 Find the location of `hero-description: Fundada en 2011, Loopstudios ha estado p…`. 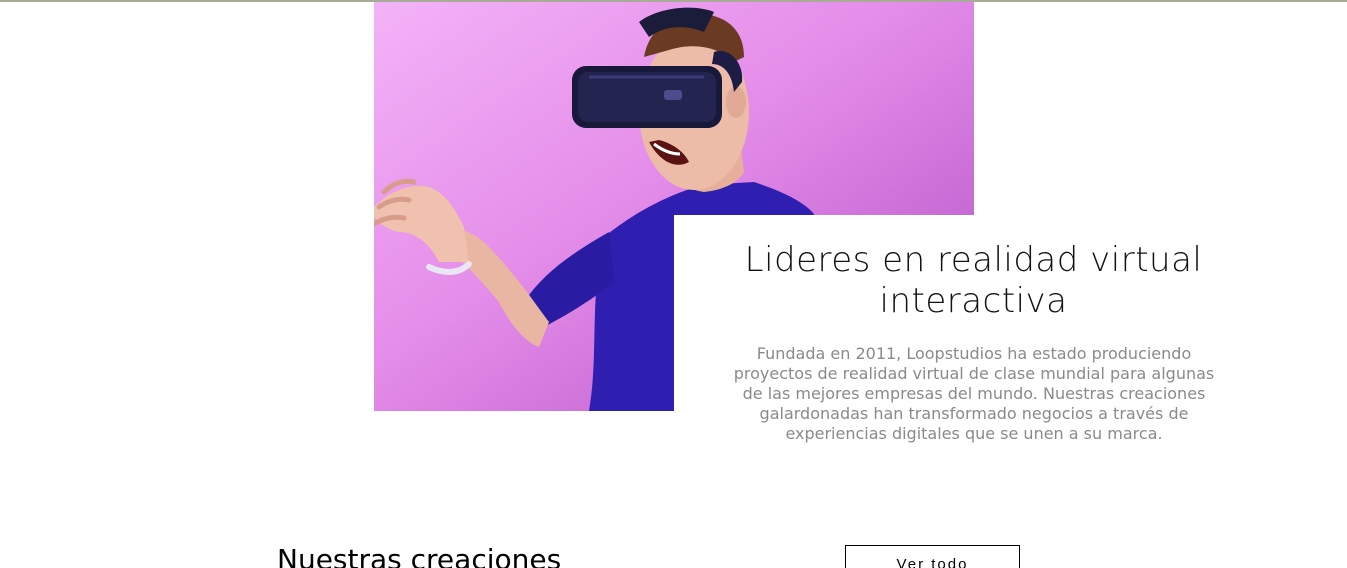

hero-description: Fundada en 2011, Loopstudios ha estado p… is located at coordinates (974, 393).